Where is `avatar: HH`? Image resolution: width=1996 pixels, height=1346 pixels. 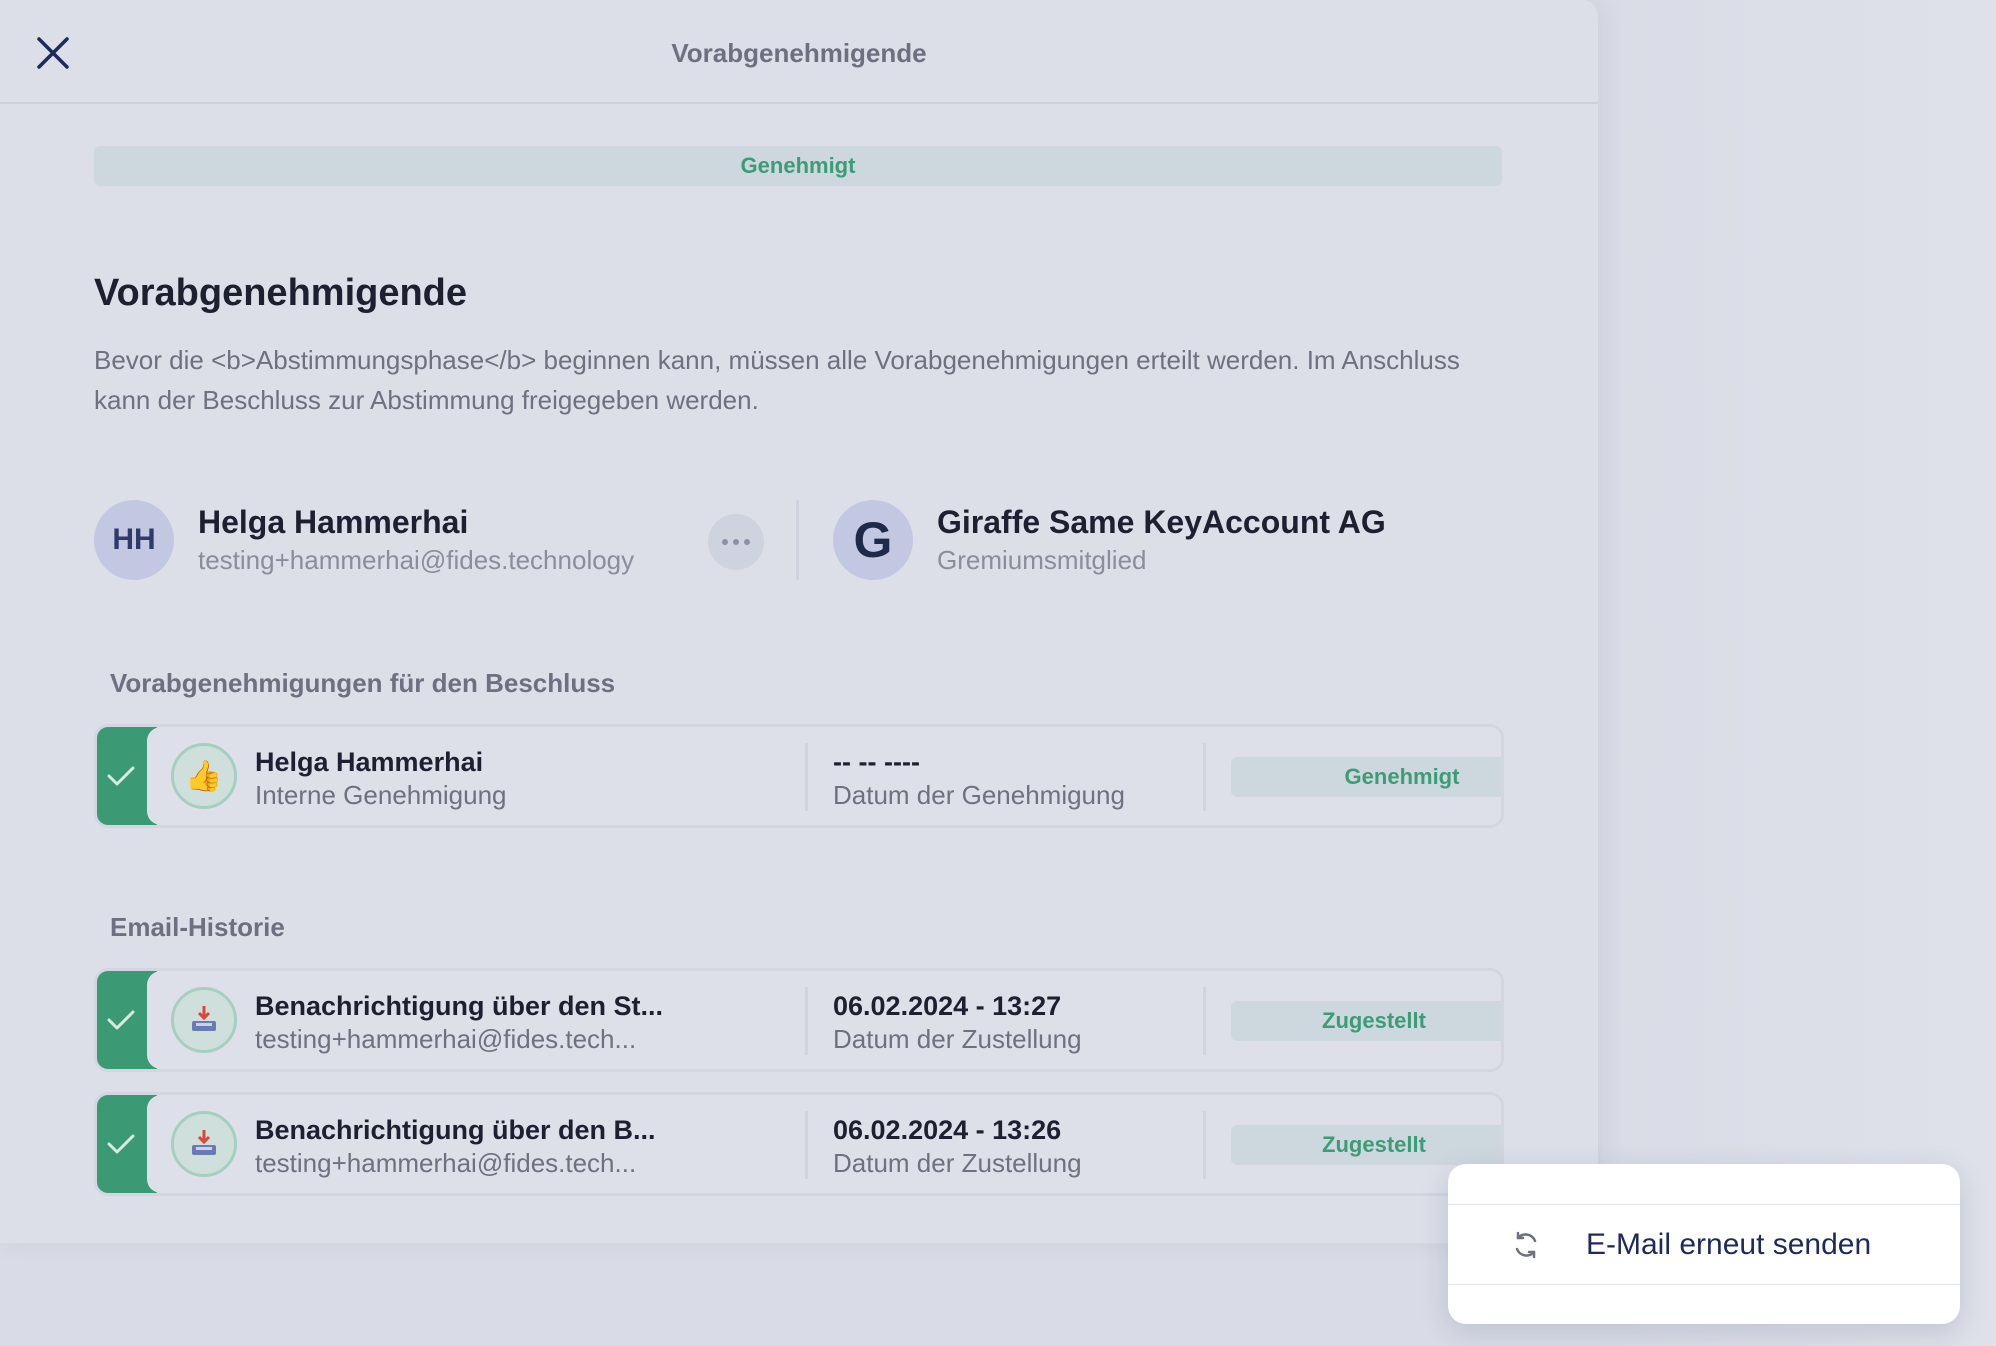 avatar: HH is located at coordinates (134, 540).